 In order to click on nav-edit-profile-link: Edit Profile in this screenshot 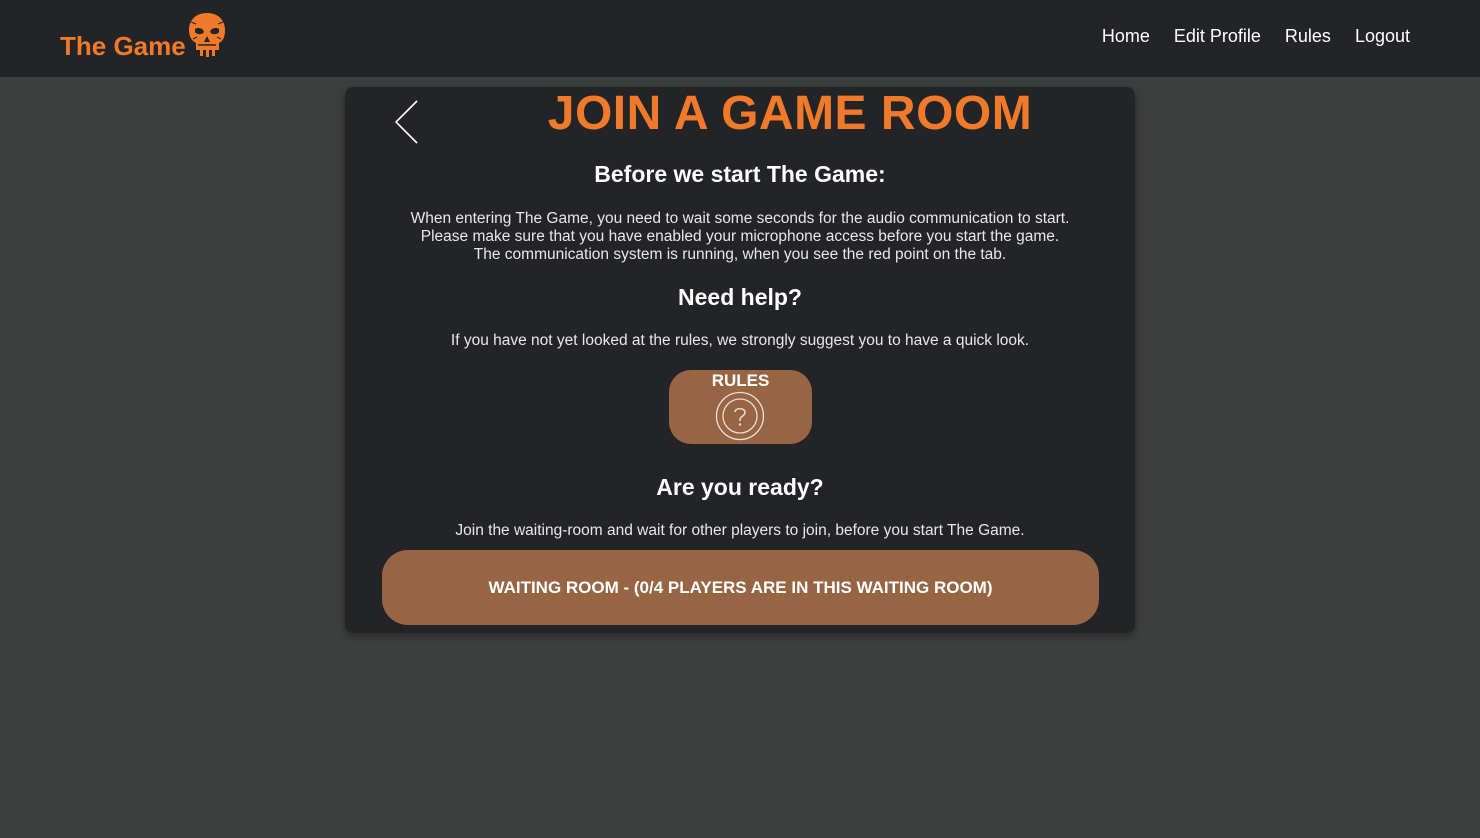, I will do `click(1217, 36)`.